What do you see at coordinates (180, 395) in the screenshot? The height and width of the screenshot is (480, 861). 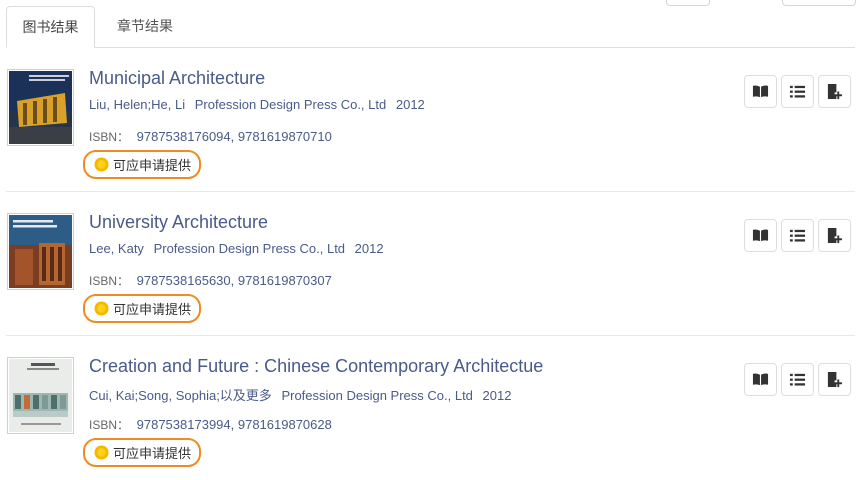 I see `book-authors: Cui, Kai;Song, Sophia;以及更多` at bounding box center [180, 395].